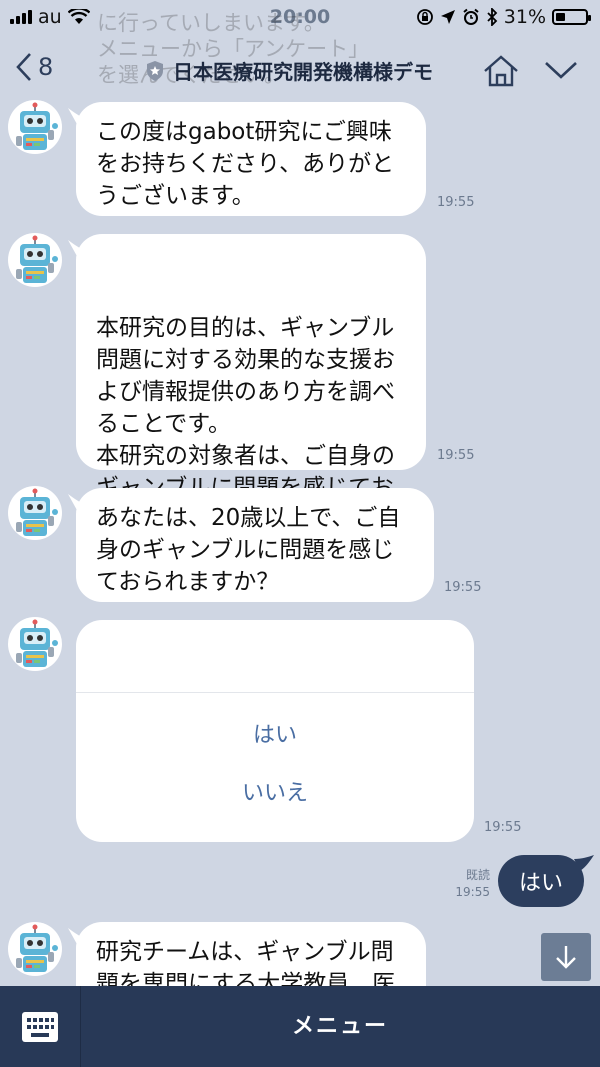 The width and height of the screenshot is (600, 1067). Describe the element at coordinates (303, 72) in the screenshot. I see `chat-title-text: 日本医療研究開発機構様デモ` at that location.